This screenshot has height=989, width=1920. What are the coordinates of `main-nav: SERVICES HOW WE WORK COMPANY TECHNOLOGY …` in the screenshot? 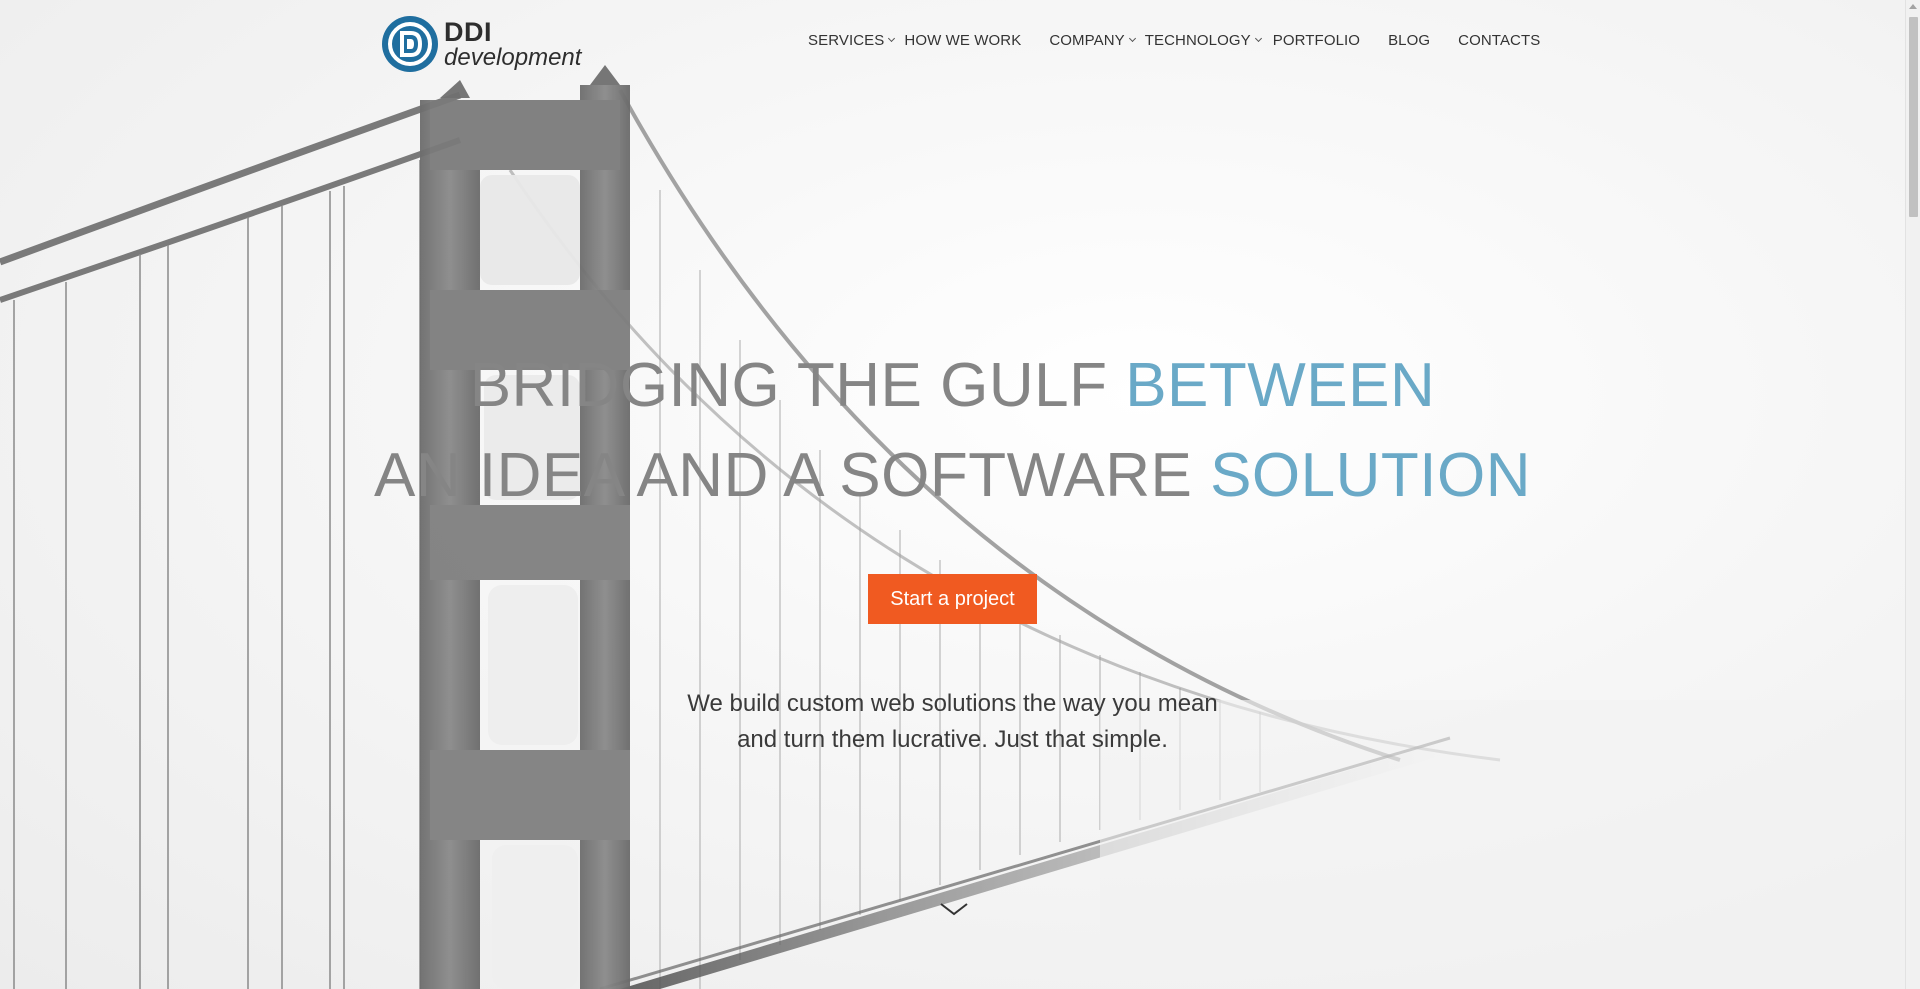 It's located at (1174, 40).